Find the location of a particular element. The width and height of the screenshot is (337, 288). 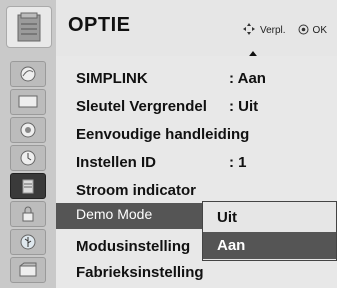

option-aan: Aan is located at coordinates (269, 245).